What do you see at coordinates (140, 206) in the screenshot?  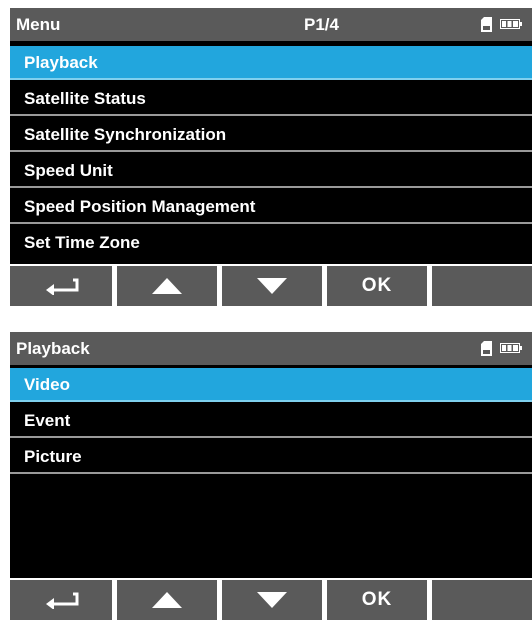 I see `menu-item-label: Speed Position Management` at bounding box center [140, 206].